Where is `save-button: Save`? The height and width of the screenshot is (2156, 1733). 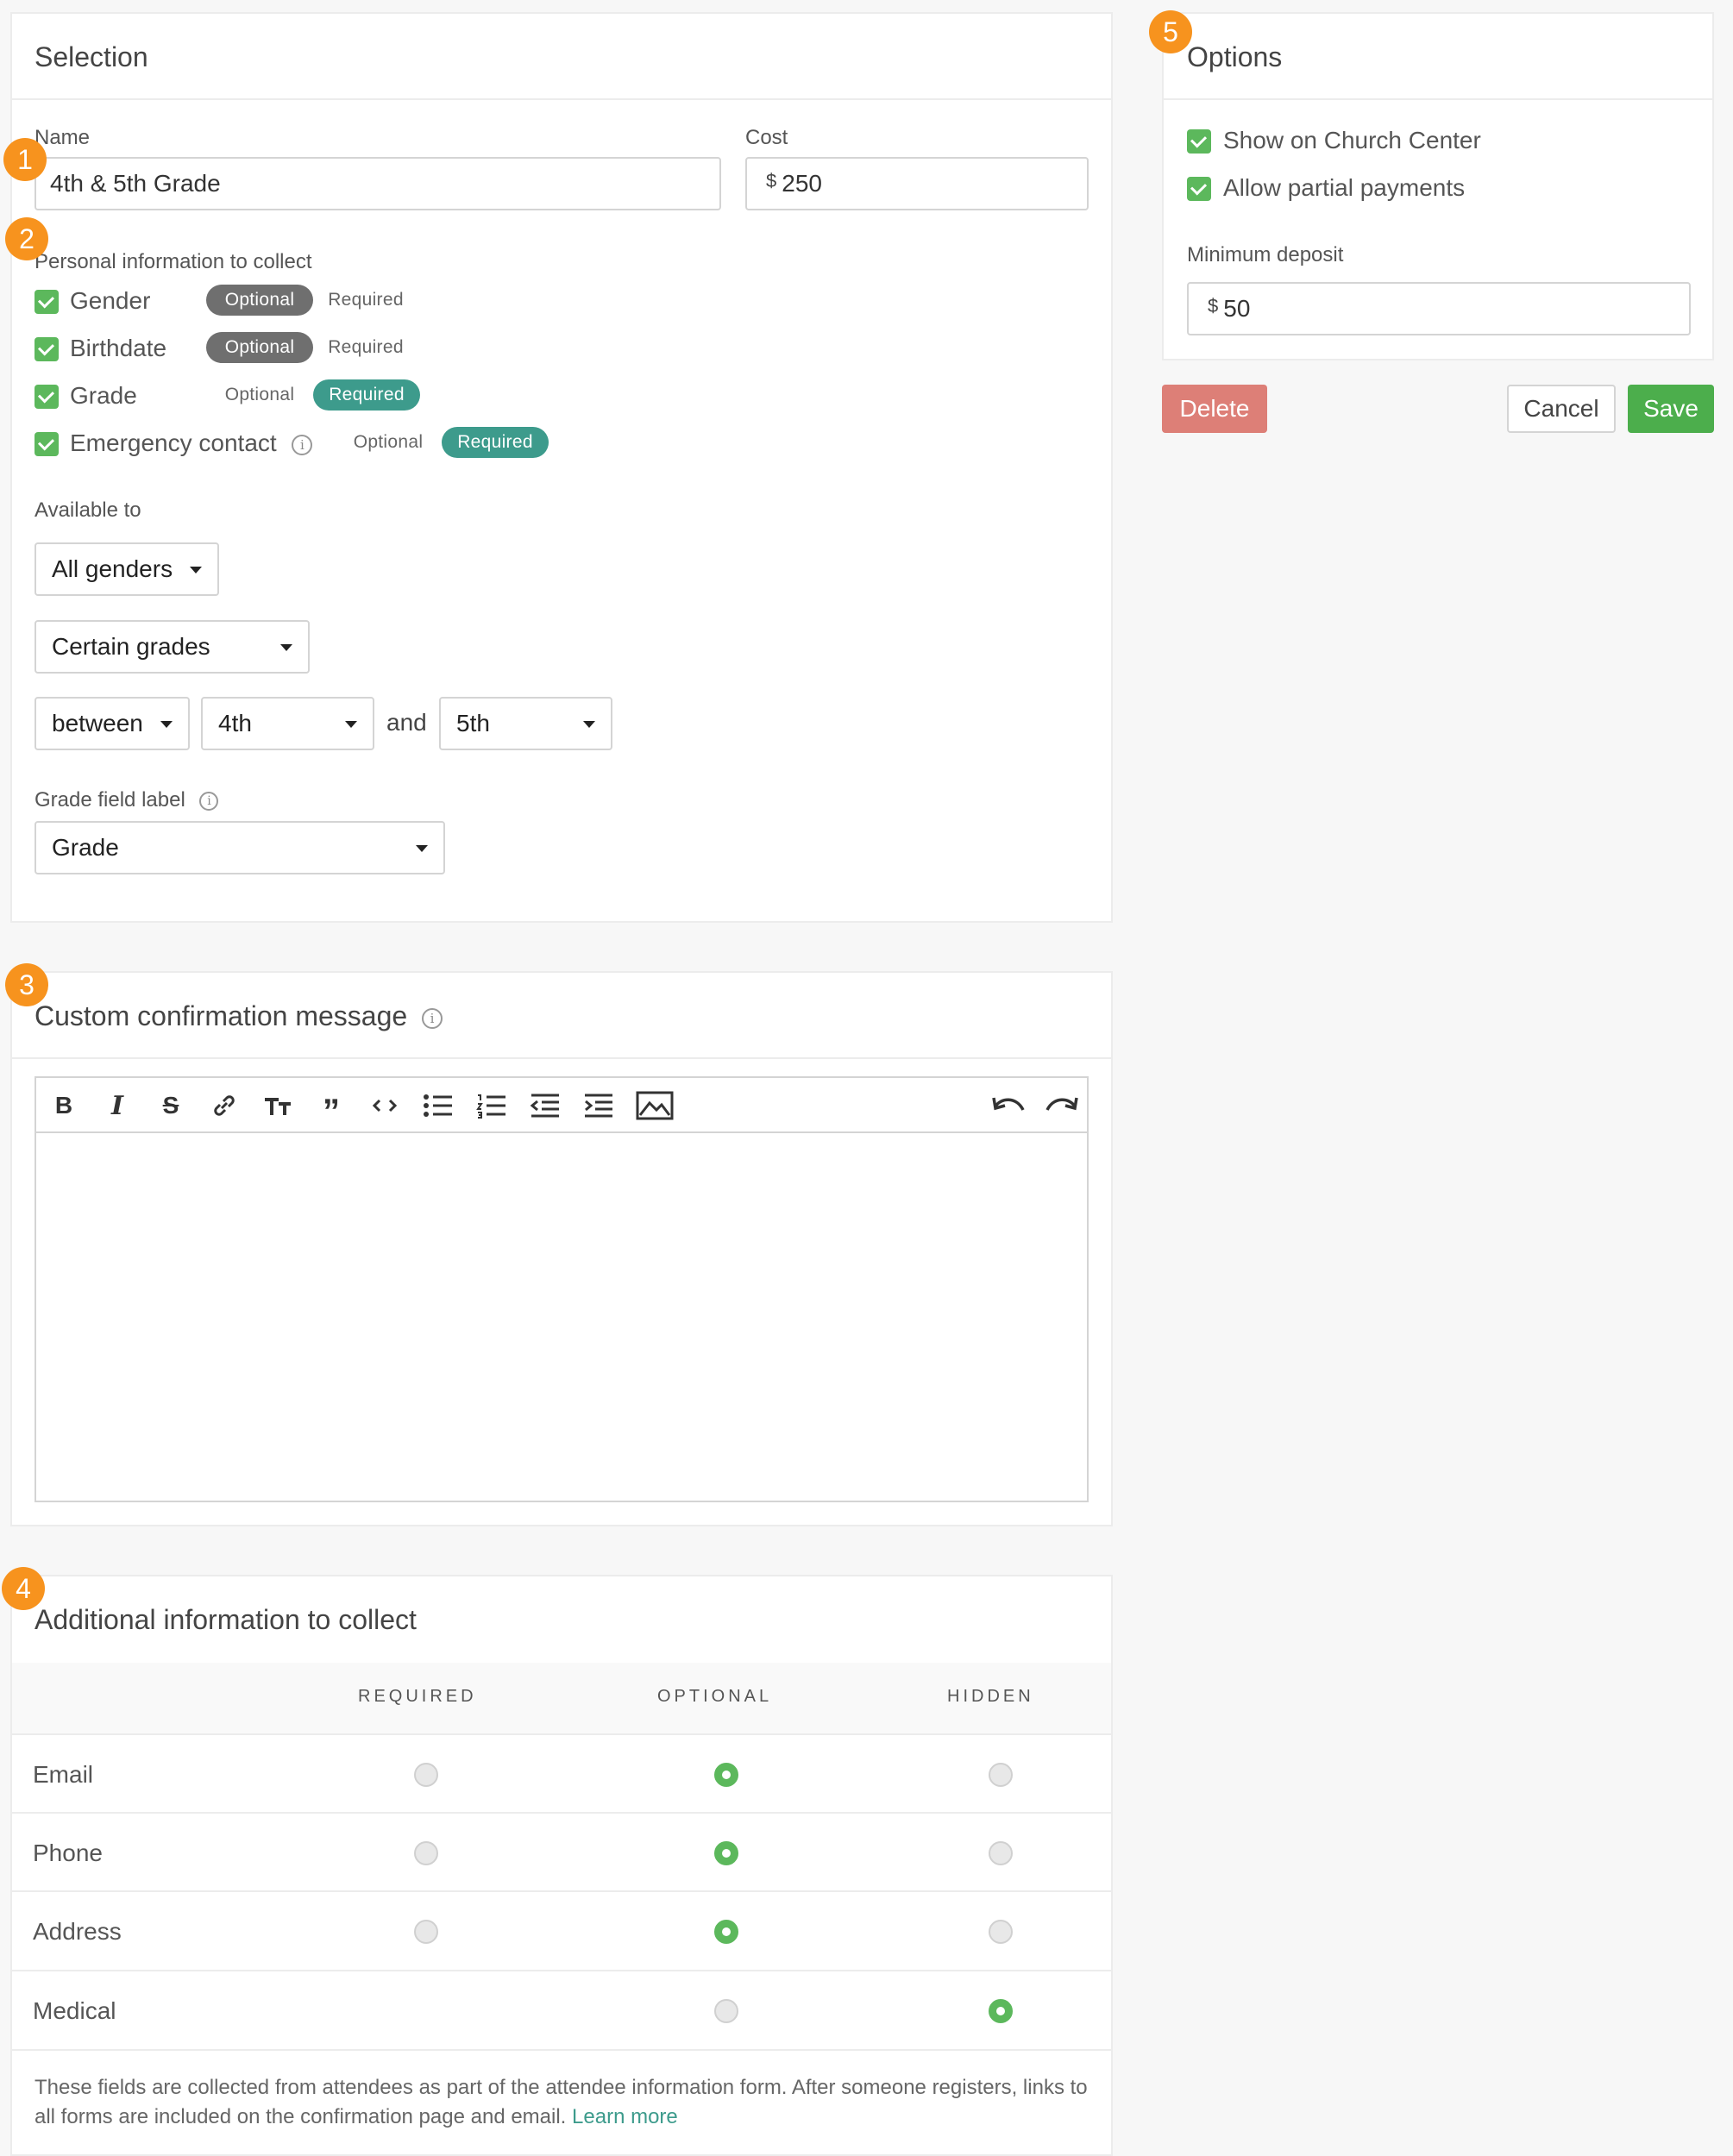
save-button: Save is located at coordinates (1671, 409).